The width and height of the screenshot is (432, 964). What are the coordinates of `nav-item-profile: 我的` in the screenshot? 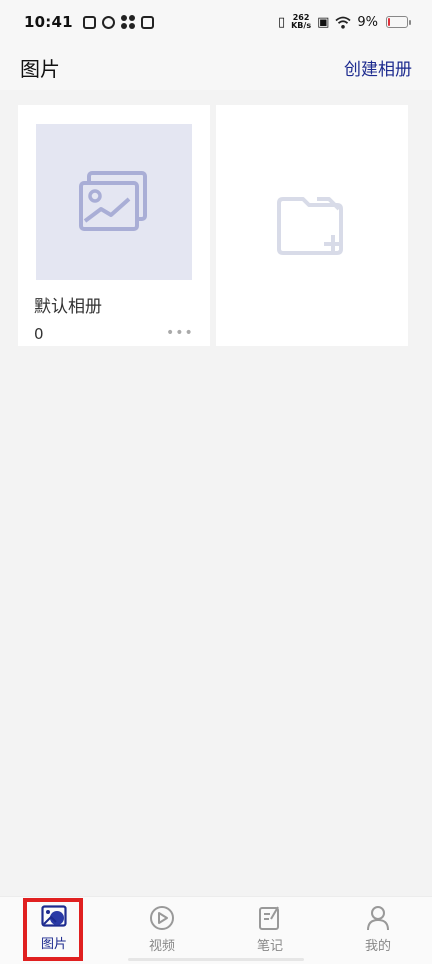 It's located at (378, 930).